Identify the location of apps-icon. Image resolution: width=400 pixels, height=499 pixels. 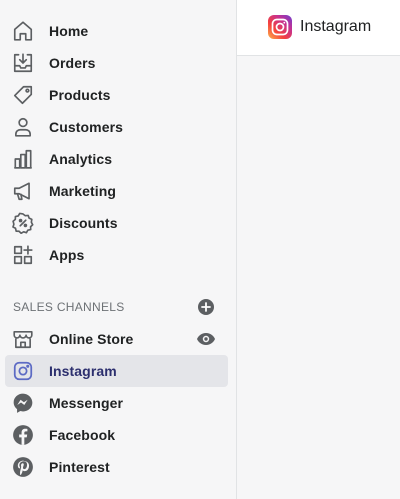
(23, 255).